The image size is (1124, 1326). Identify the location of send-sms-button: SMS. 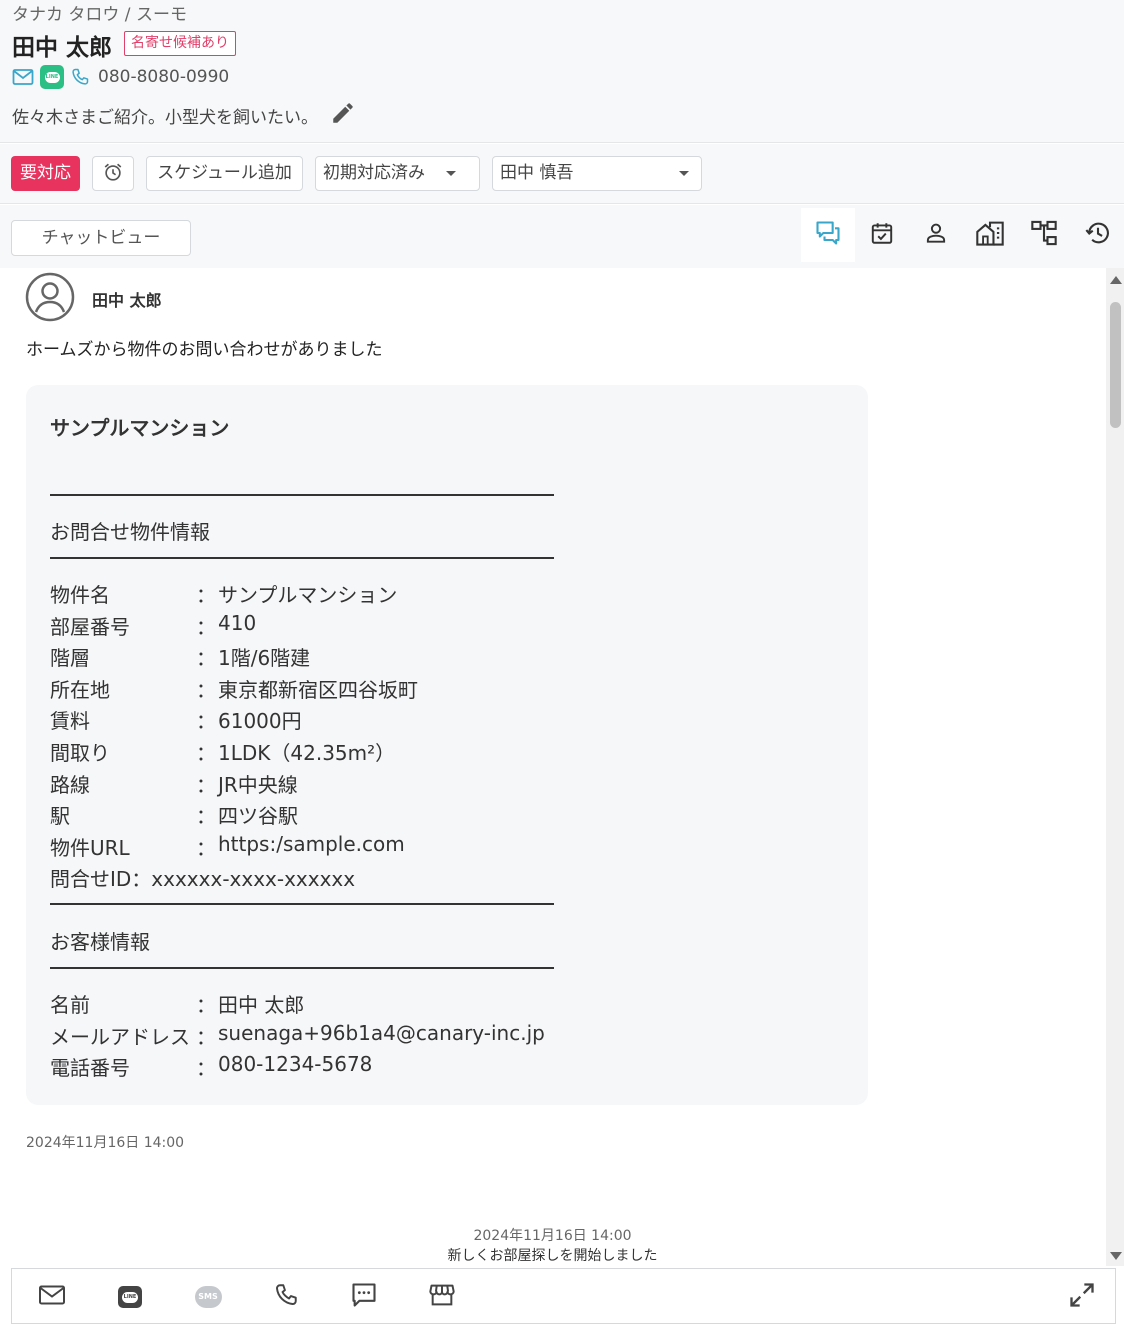
(208, 1297).